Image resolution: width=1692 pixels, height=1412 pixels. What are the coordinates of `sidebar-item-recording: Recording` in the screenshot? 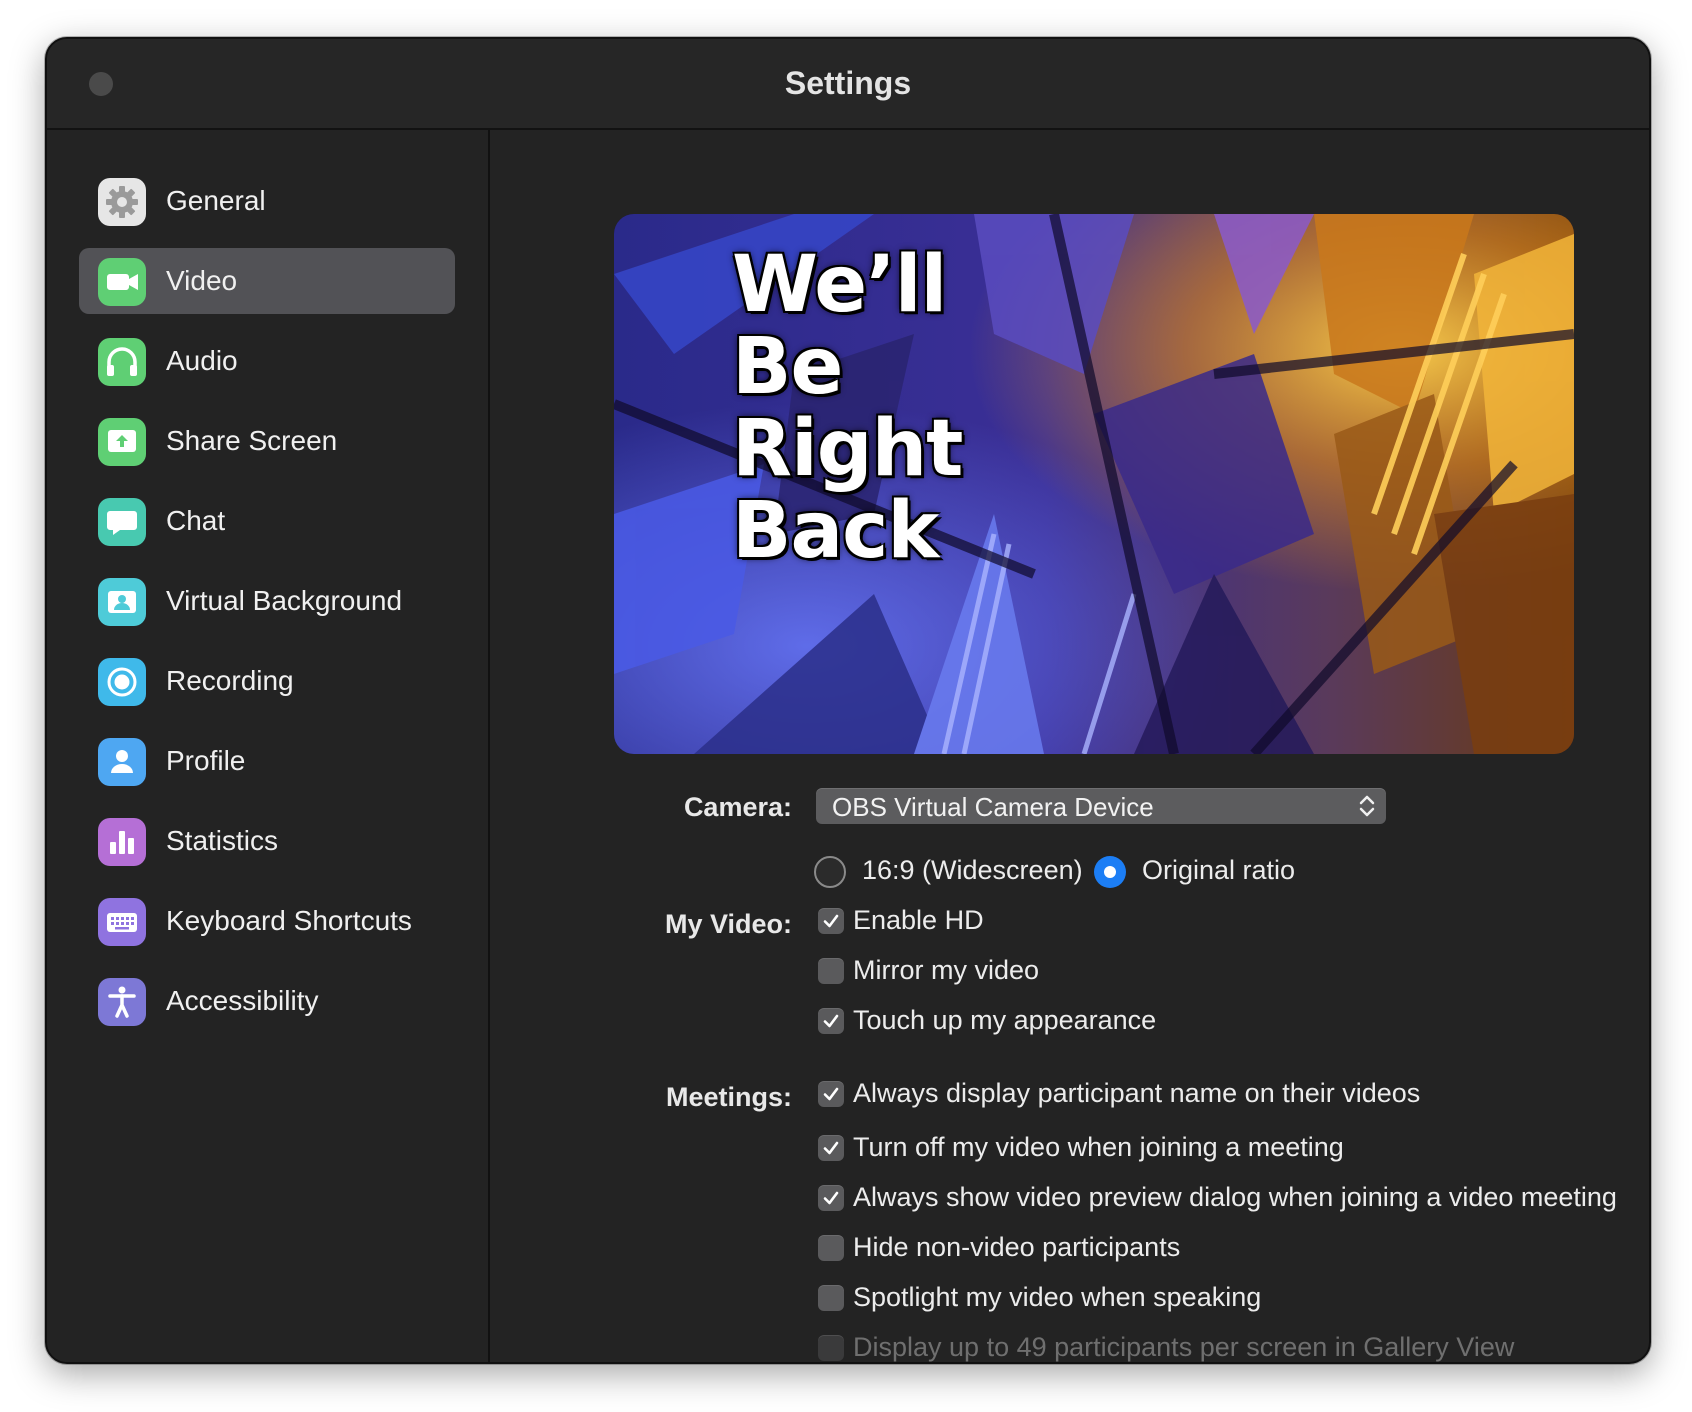 It's located at (267, 681).